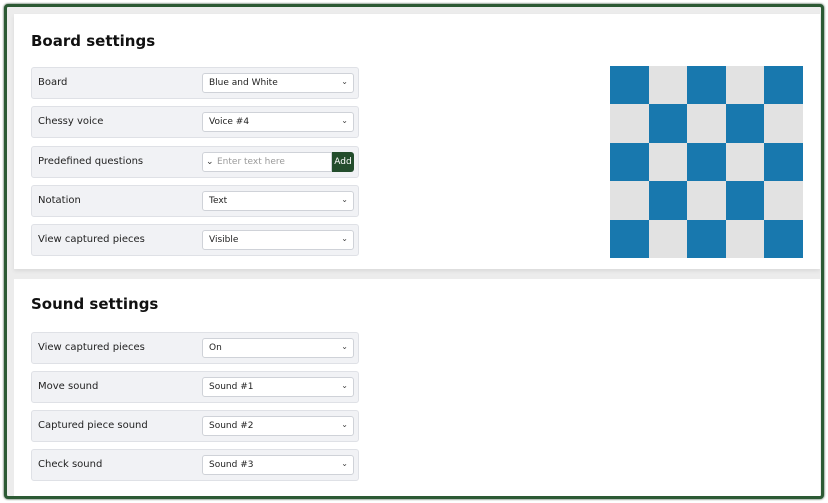 This screenshot has width=828, height=503. What do you see at coordinates (70, 464) in the screenshot?
I see `check-sound-label: Check sound` at bounding box center [70, 464].